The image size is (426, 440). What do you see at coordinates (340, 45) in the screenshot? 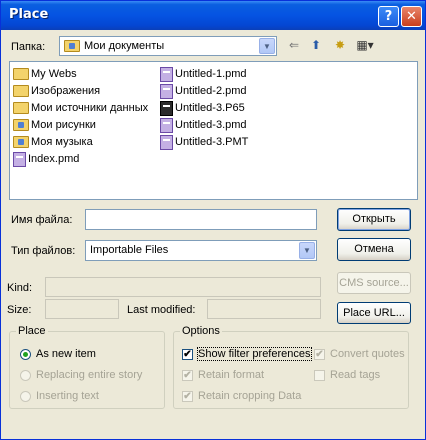
I see `new-folder-icon: ✸` at bounding box center [340, 45].